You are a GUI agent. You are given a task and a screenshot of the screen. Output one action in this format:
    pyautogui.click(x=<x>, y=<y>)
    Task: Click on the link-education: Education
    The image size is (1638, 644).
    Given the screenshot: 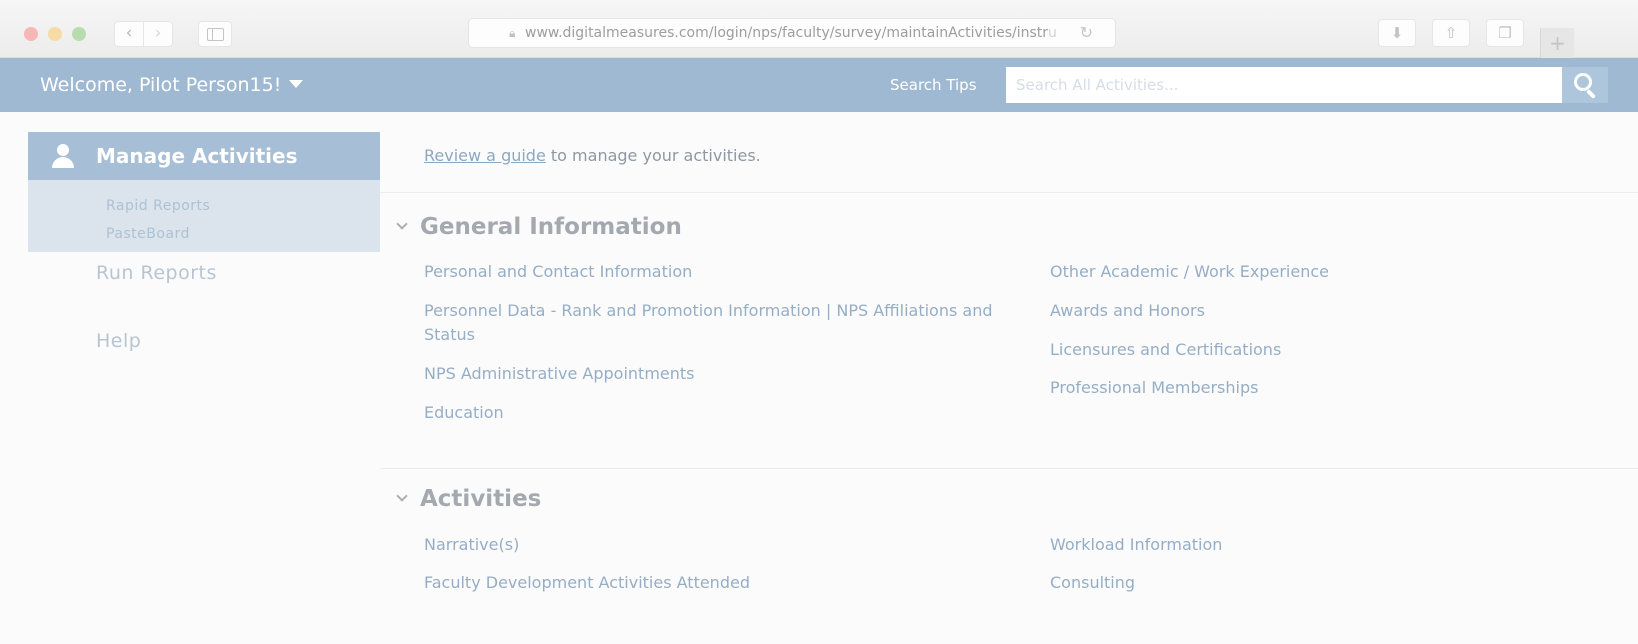 What is the action you would take?
    pyautogui.click(x=724, y=413)
    